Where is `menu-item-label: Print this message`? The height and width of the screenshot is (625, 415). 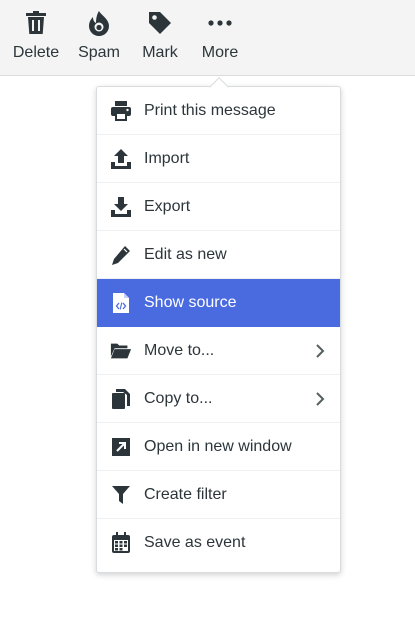
menu-item-label: Print this message is located at coordinates (210, 110).